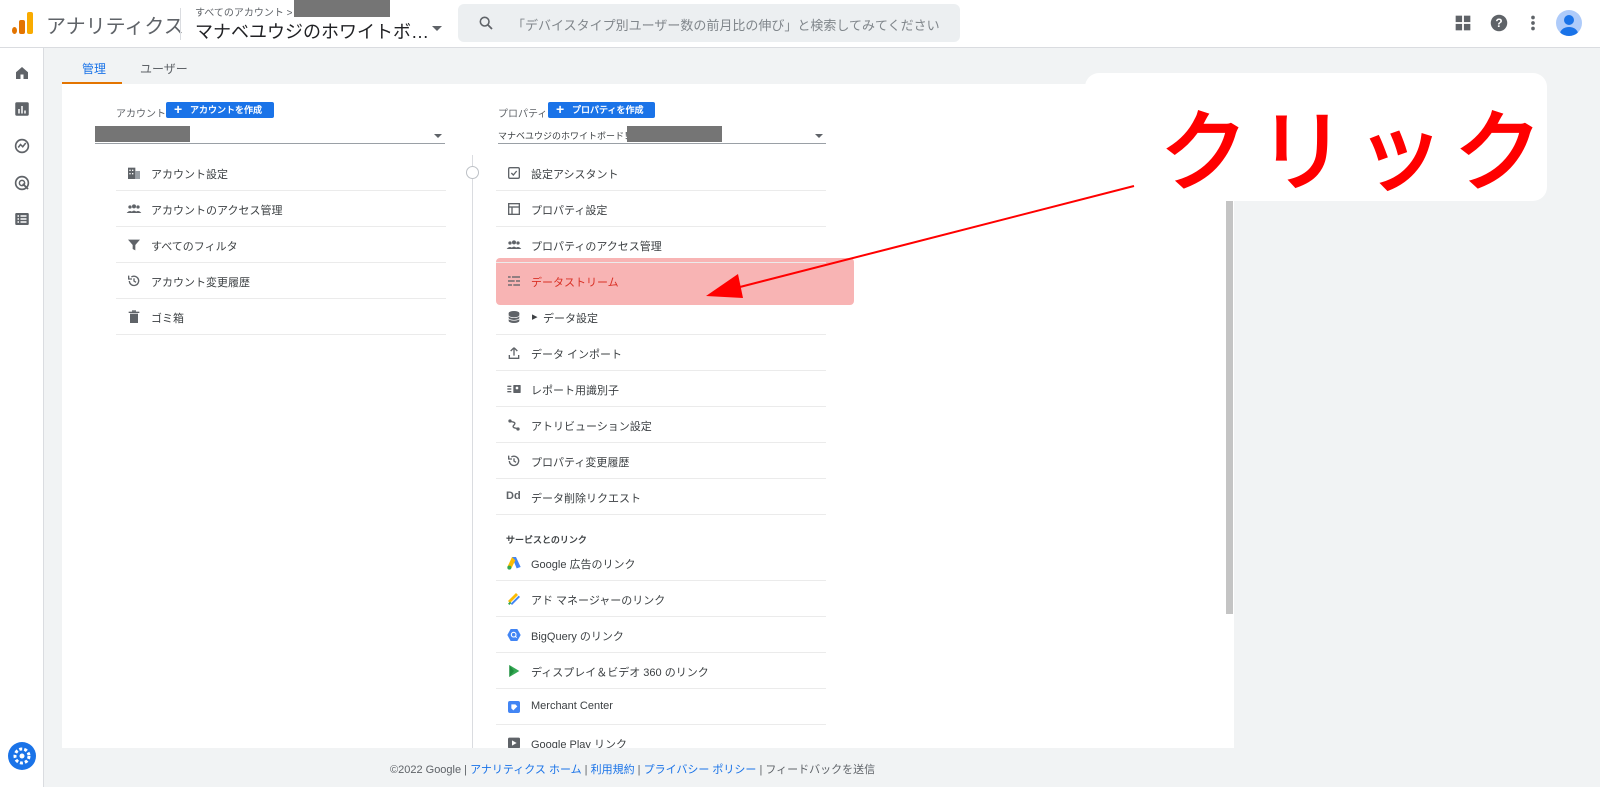 The width and height of the screenshot is (1600, 787). I want to click on stream-icon, so click(514, 281).